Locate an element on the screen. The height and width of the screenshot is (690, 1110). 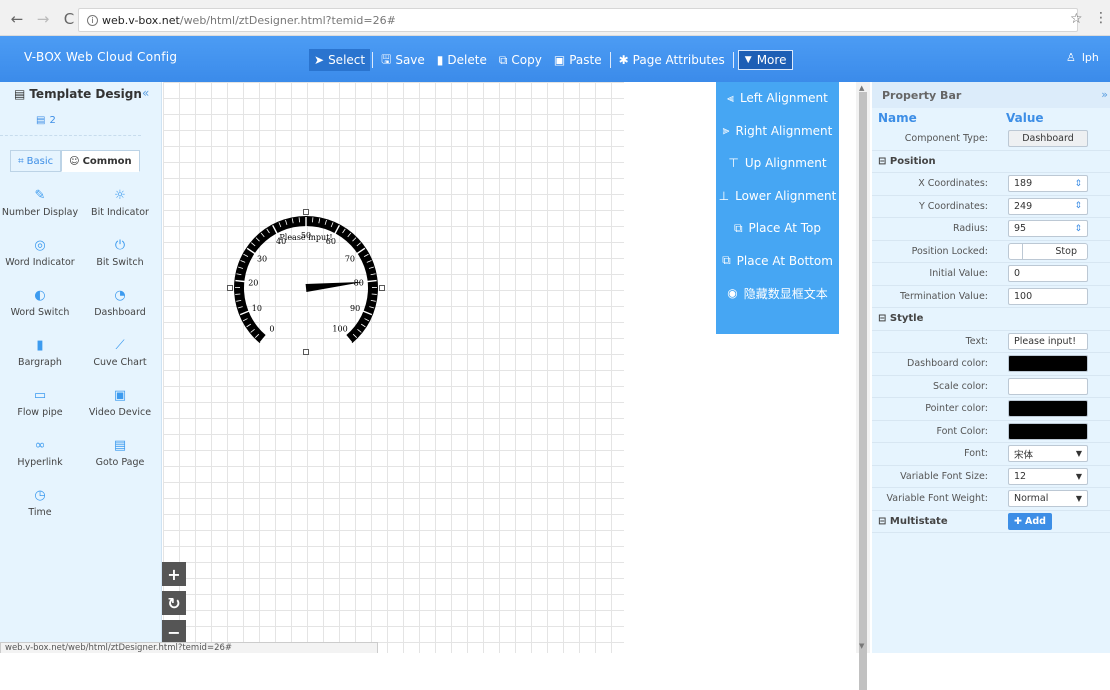
trash-icon: ▮ is located at coordinates (440, 60).